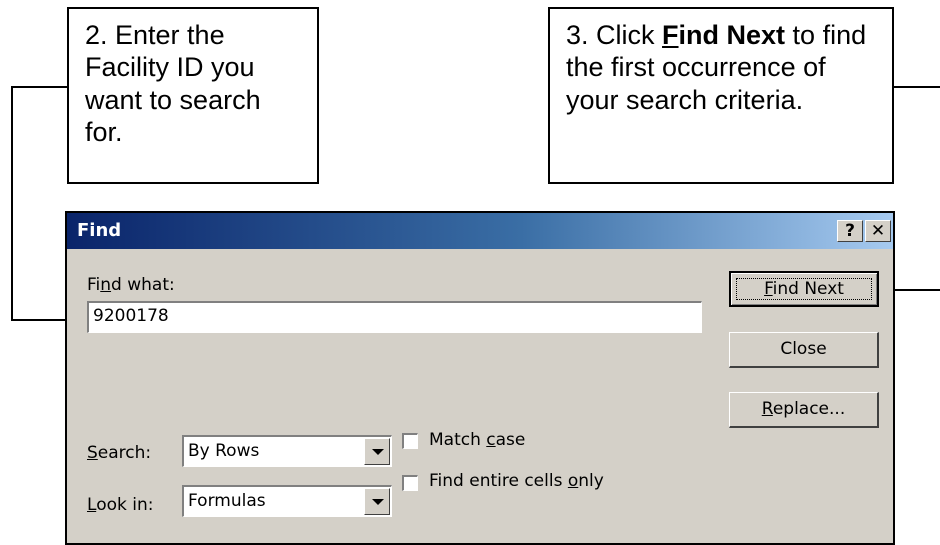  Describe the element at coordinates (124, 453) in the screenshot. I see `search-label-rest: earch:` at that location.